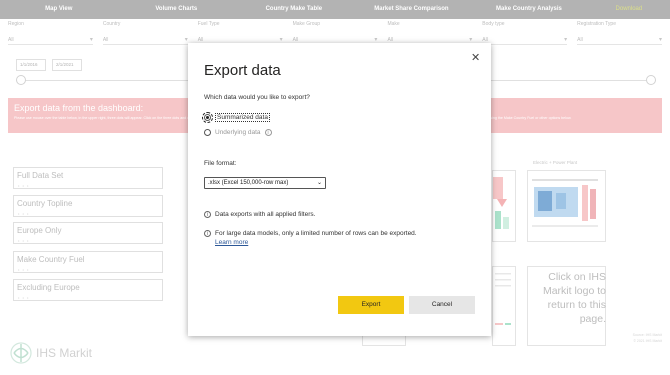 The width and height of the screenshot is (670, 375). Describe the element at coordinates (242, 117) in the screenshot. I see `radio-label: Summarized data` at that location.